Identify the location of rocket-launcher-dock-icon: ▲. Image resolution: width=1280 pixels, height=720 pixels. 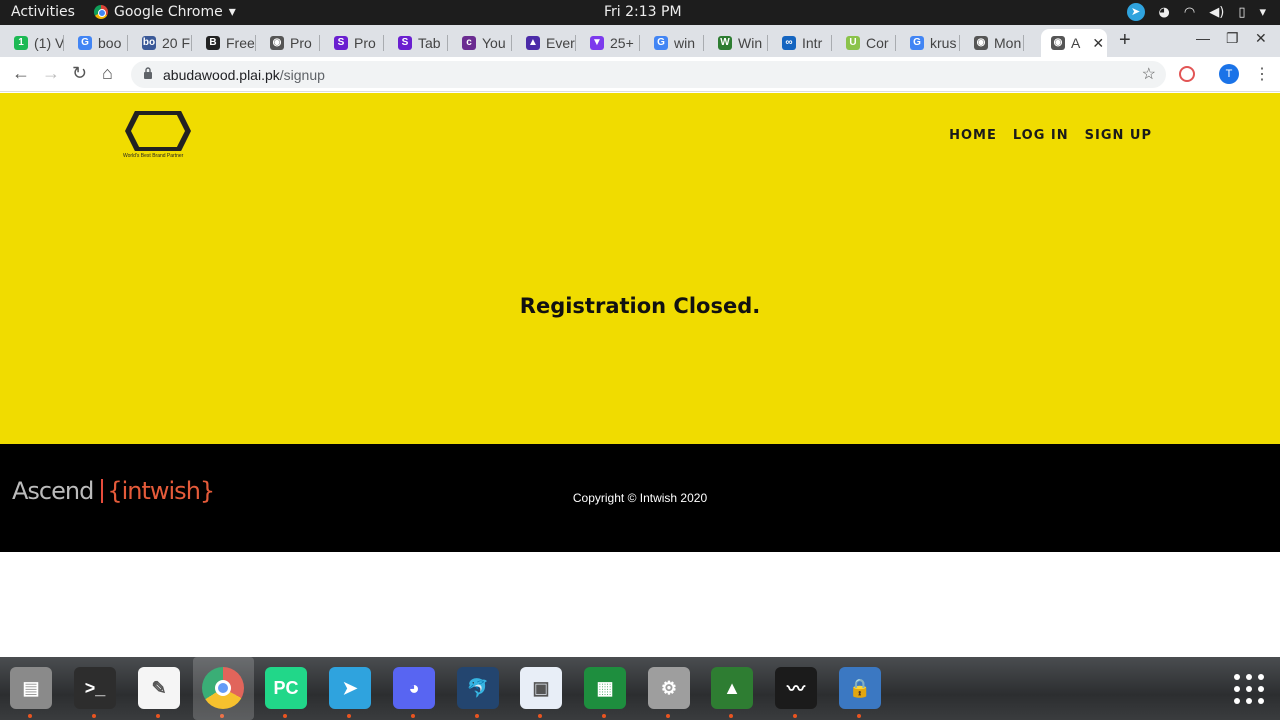
(732, 692).